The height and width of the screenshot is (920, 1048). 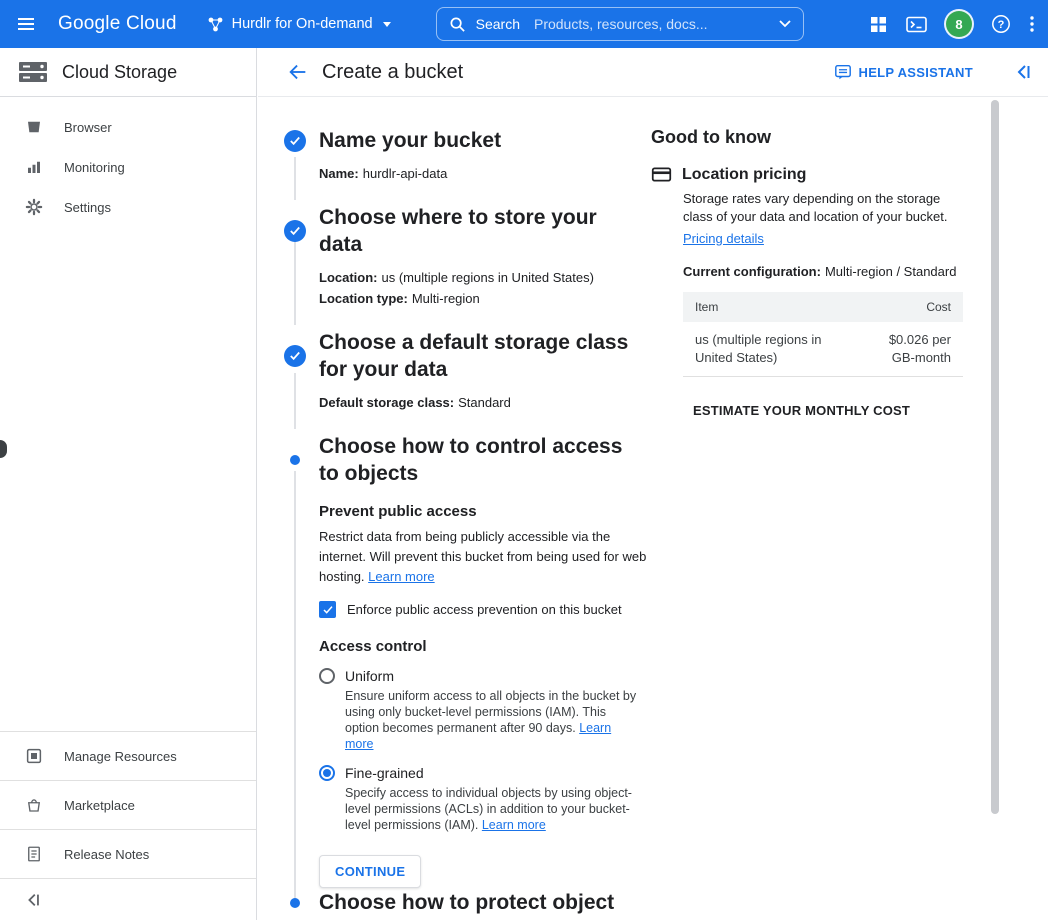 What do you see at coordinates (128, 207) in the screenshot?
I see `sidebar-item-settings: Settings` at bounding box center [128, 207].